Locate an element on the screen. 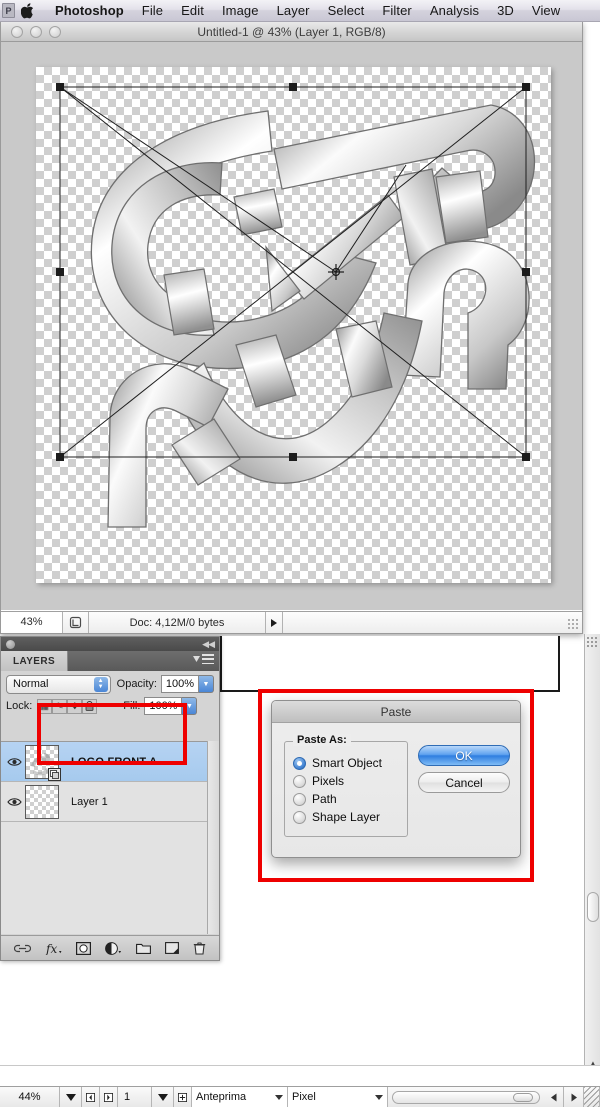  layer-mask-button is located at coordinates (83, 948).